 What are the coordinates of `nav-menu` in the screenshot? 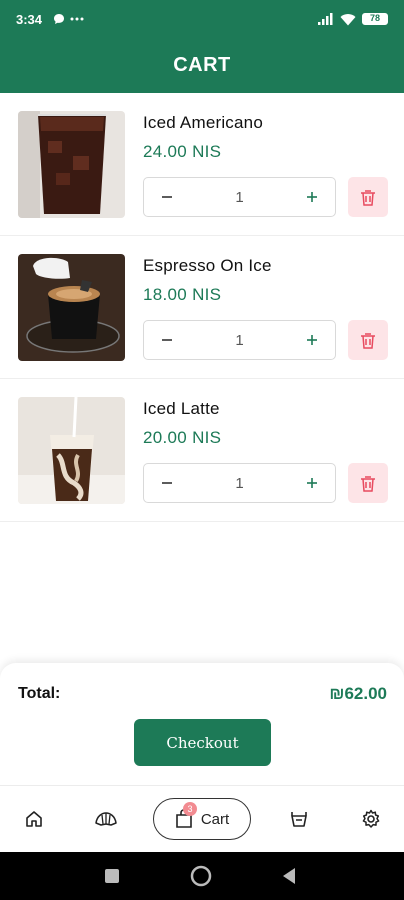 It's located at (106, 819).